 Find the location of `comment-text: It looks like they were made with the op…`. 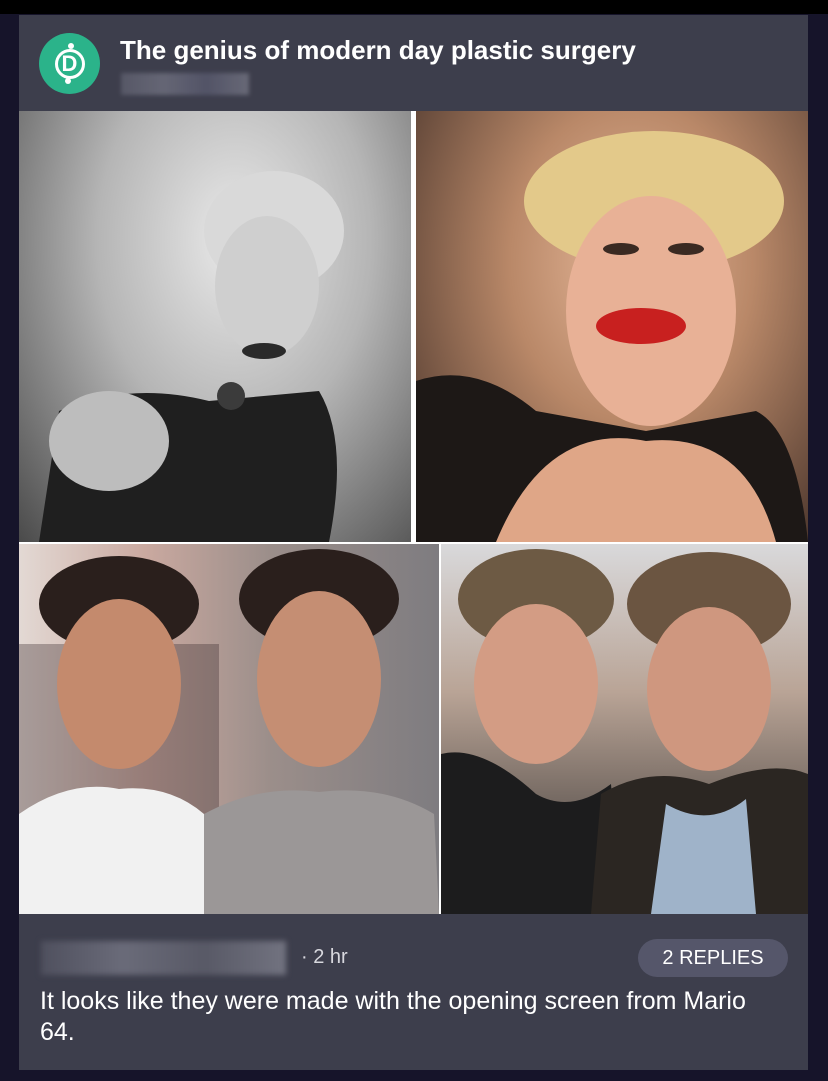

comment-text: It looks like they were made with the op… is located at coordinates (393, 1016).